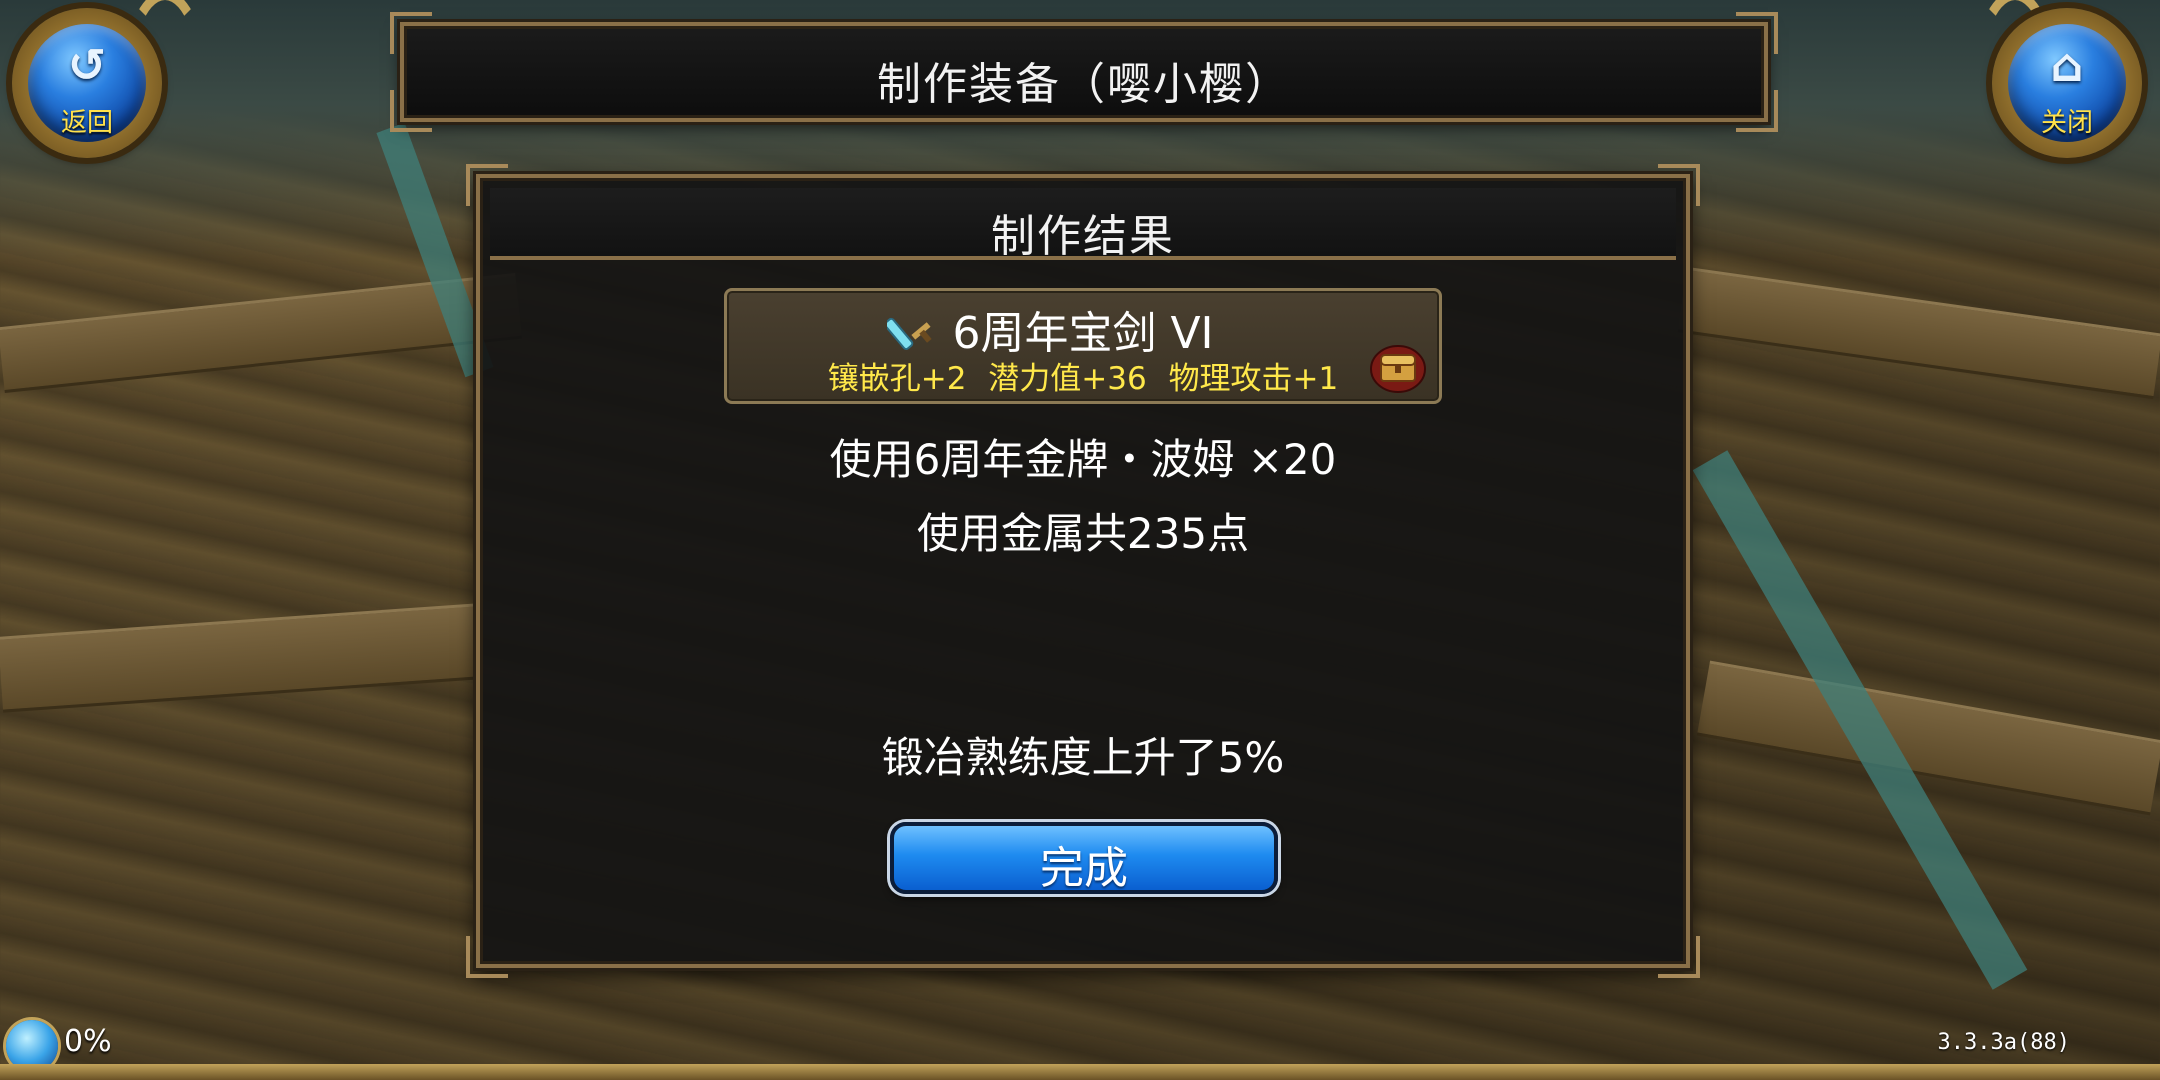 The image size is (2160, 1080). Describe the element at coordinates (1083, 236) in the screenshot. I see `panel-title: 制作结果` at that location.